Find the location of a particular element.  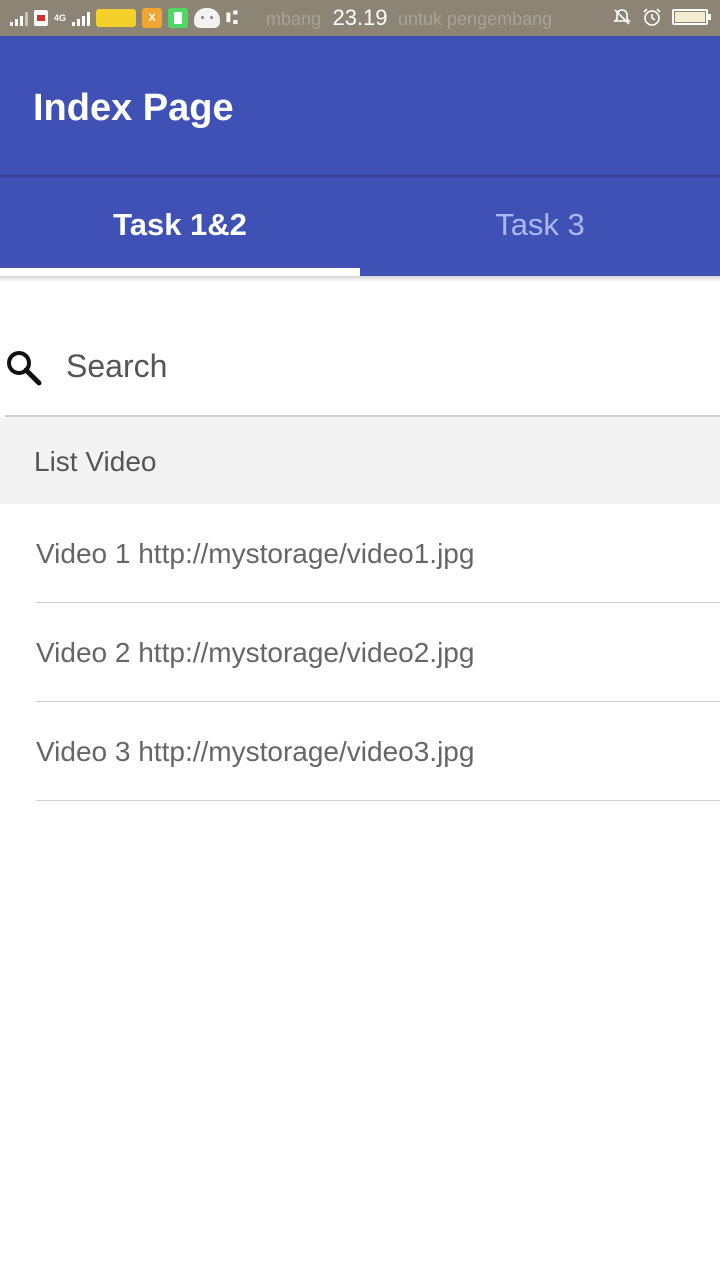

notification-off-icon is located at coordinates (622, 17).